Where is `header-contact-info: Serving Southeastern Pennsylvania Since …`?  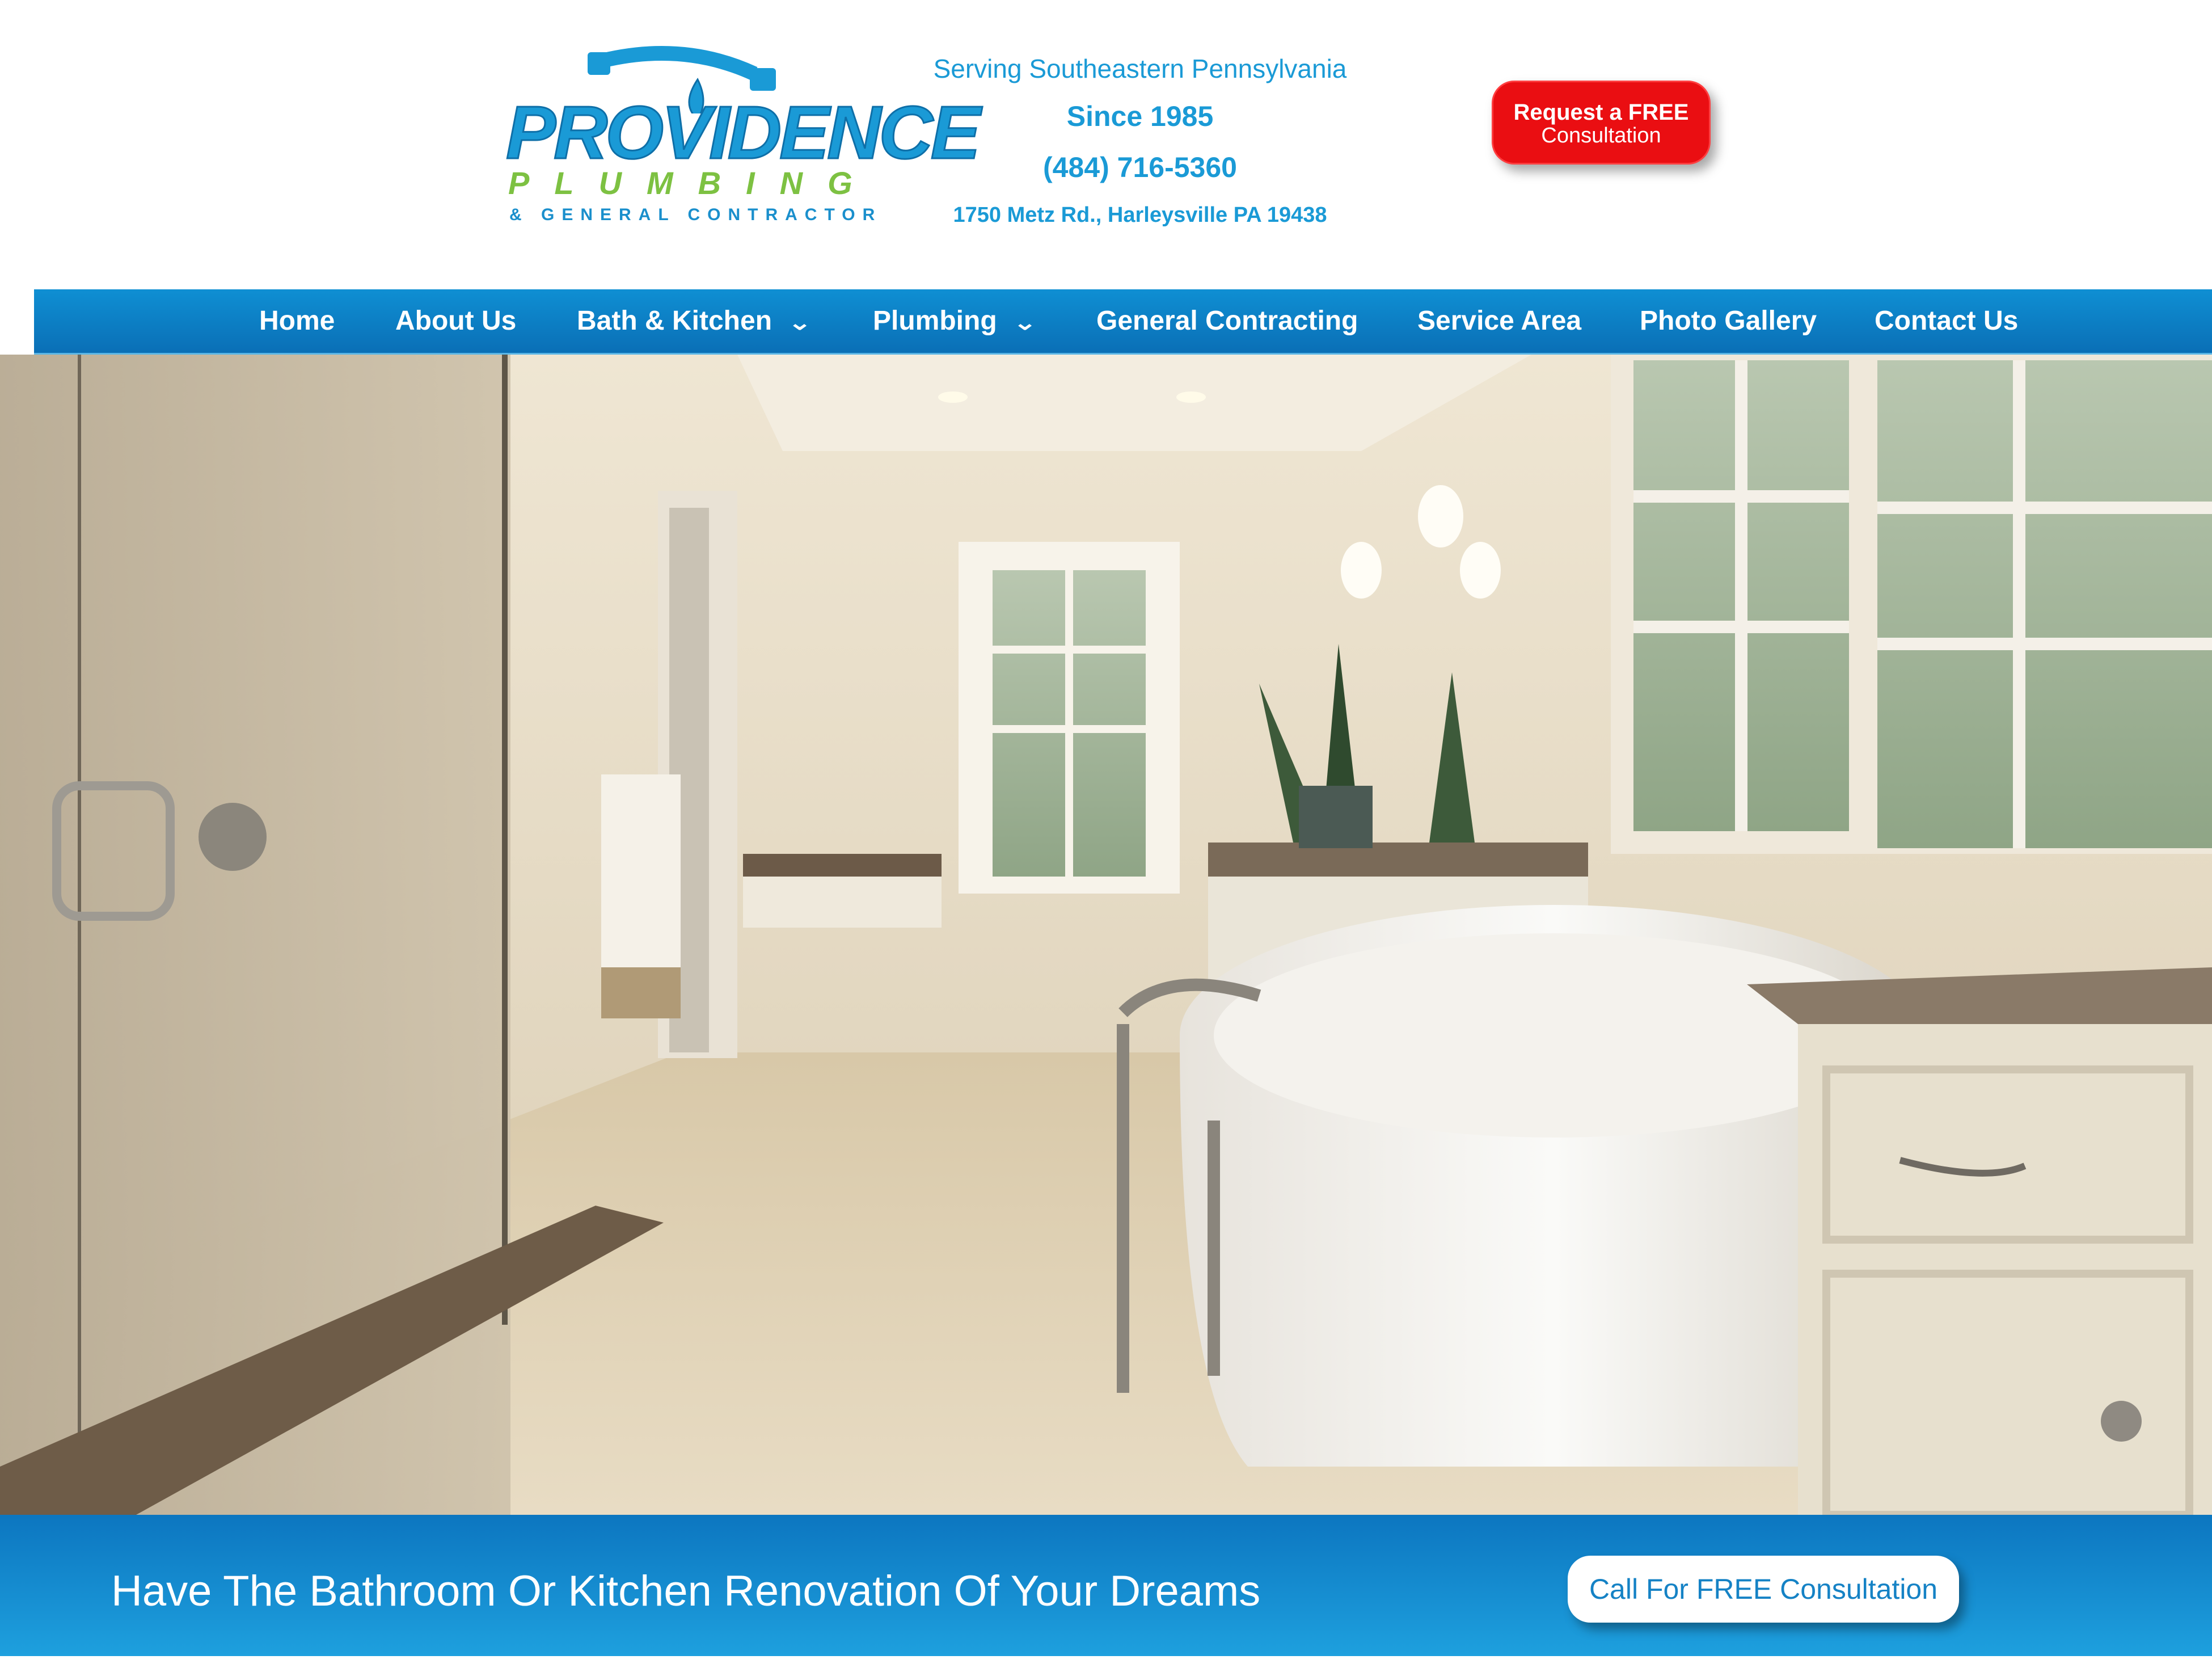
header-contact-info: Serving Southeastern Pennsylvania Since … is located at coordinates (1140, 141).